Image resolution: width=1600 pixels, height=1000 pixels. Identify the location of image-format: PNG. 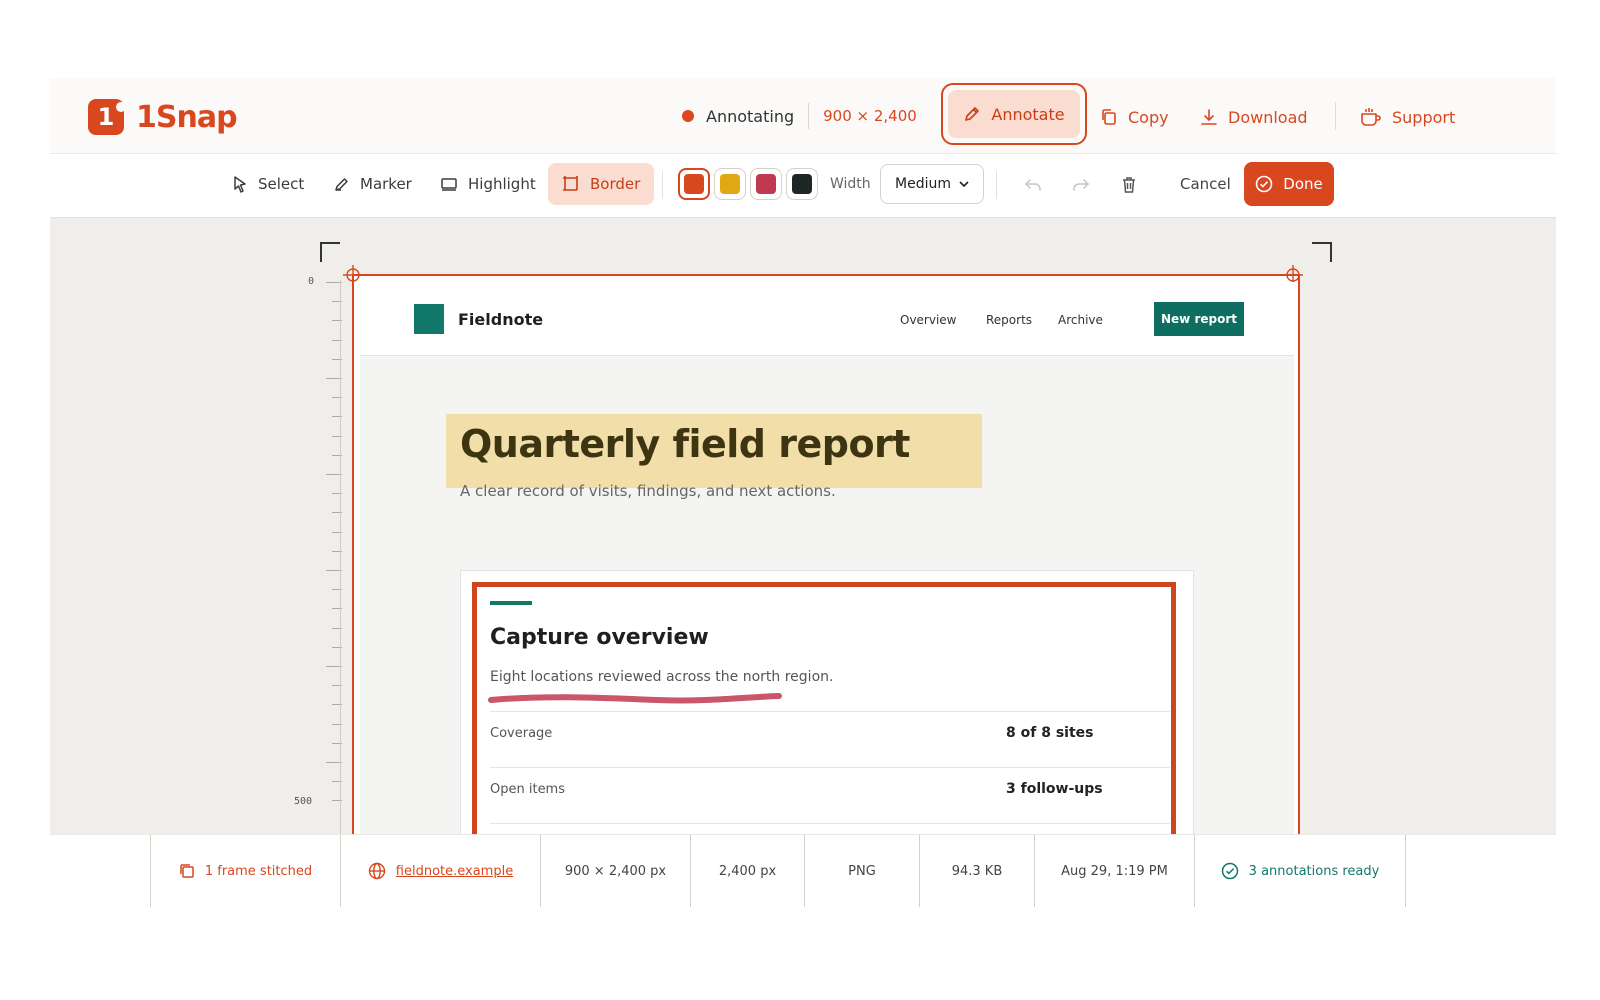
(861, 871).